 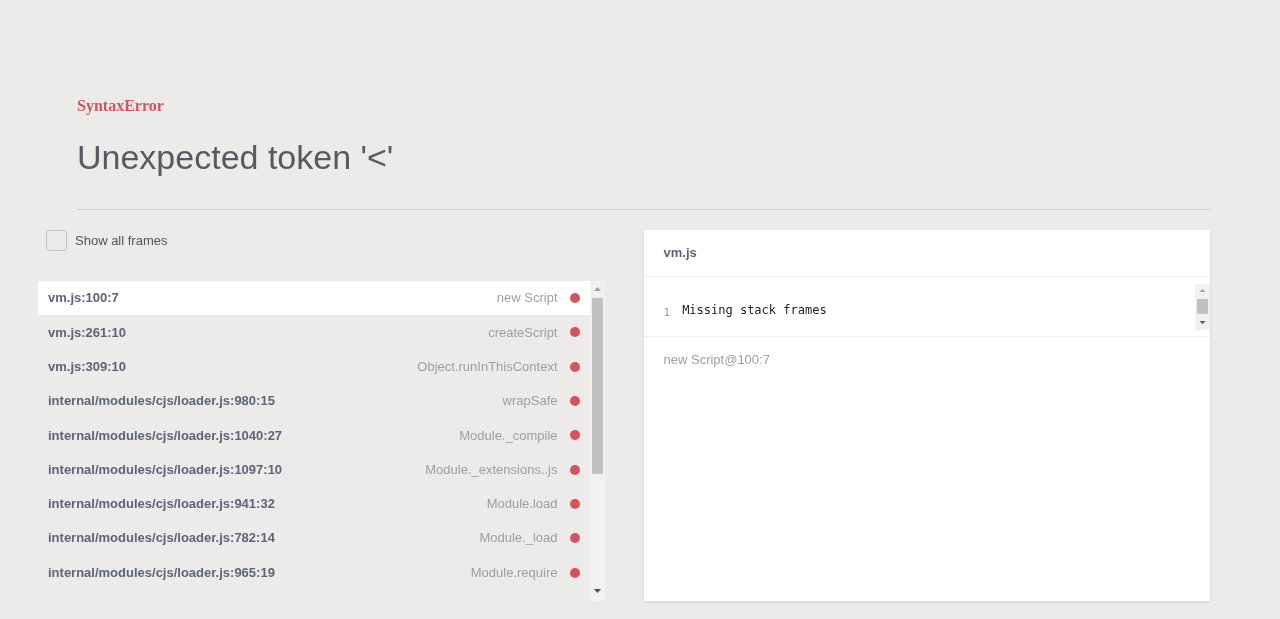 What do you see at coordinates (121, 106) in the screenshot?
I see `error-type: SyntaxError` at bounding box center [121, 106].